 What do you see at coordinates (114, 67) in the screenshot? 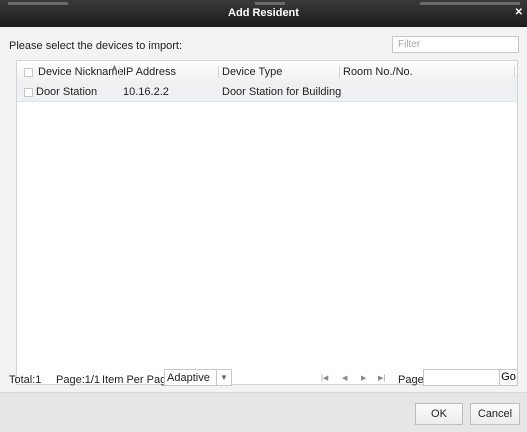
I see `sort-icon: ▲` at bounding box center [114, 67].